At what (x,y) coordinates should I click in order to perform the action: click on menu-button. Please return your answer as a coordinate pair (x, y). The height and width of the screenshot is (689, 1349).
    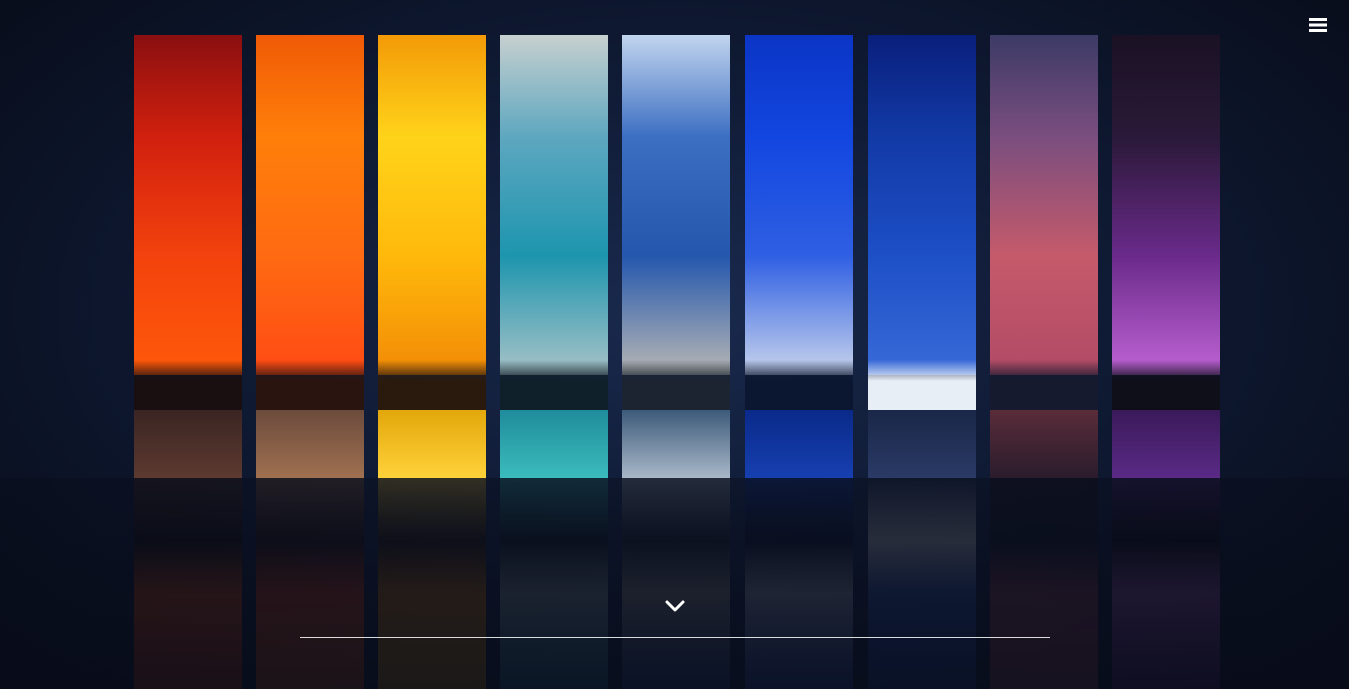
    Looking at the image, I should click on (1318, 25).